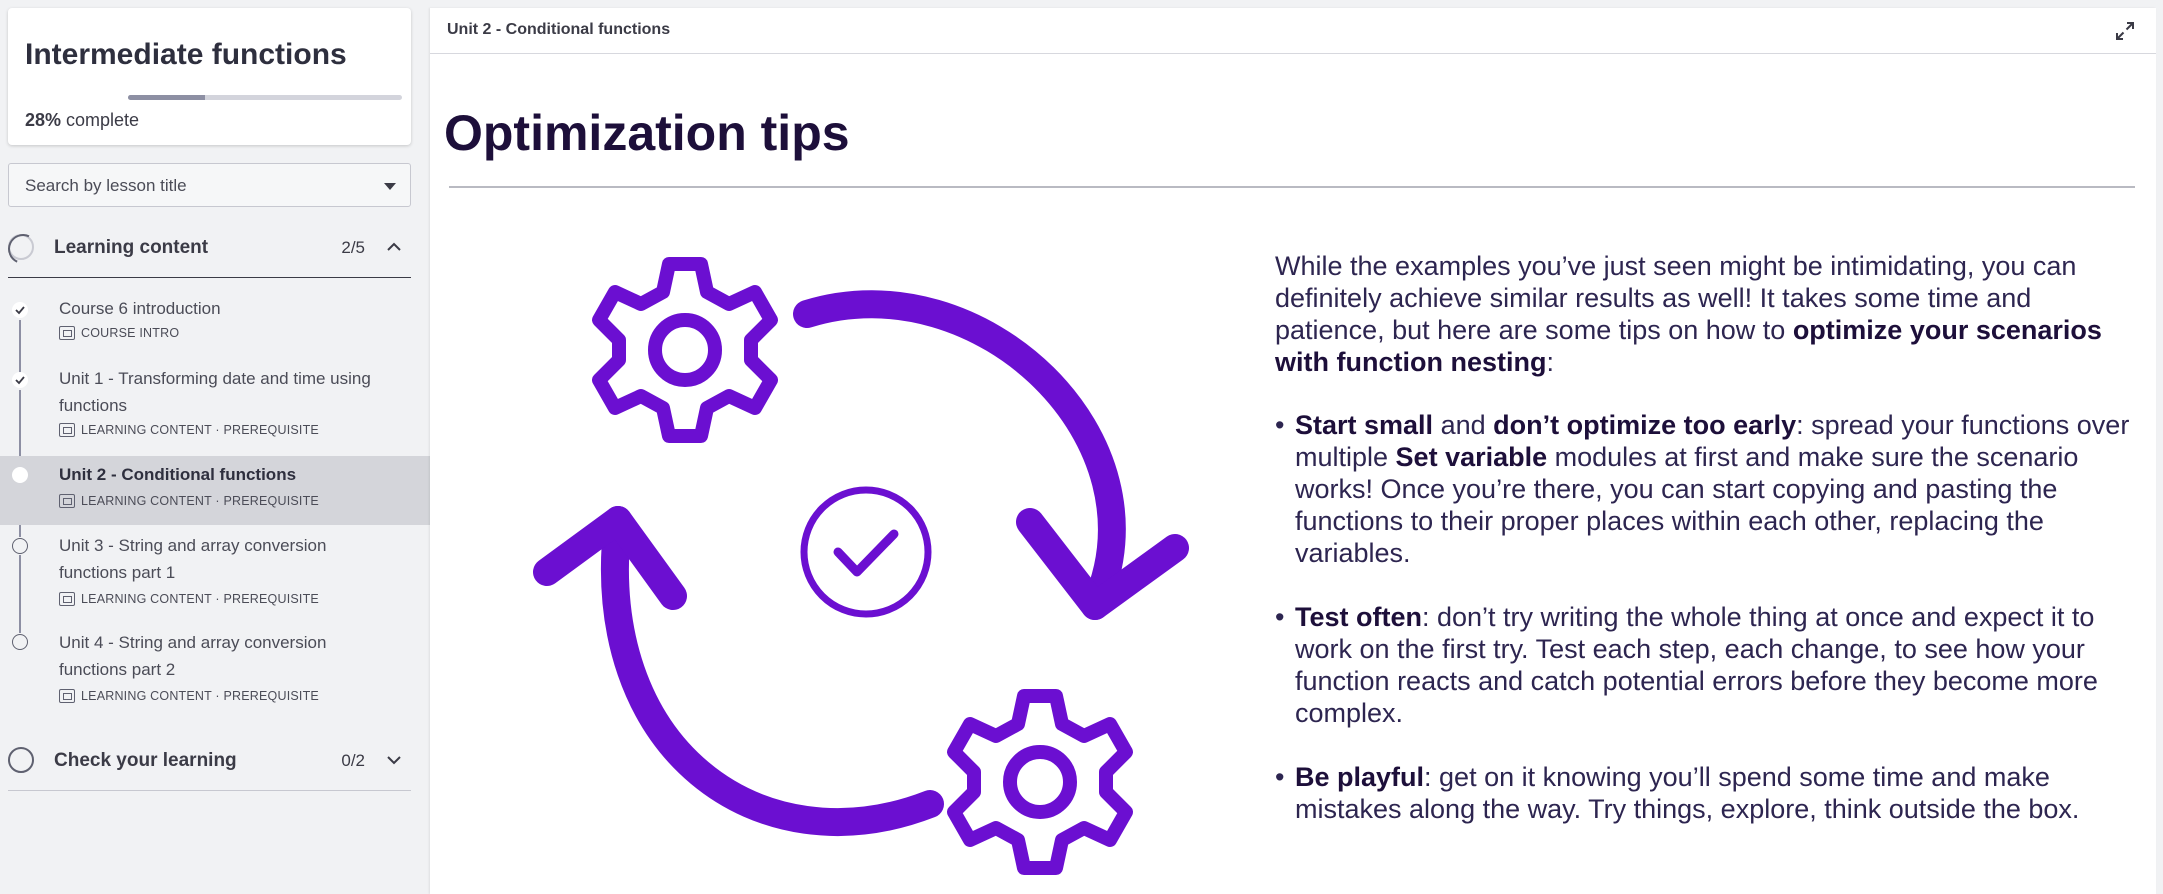  Describe the element at coordinates (1358, 617) in the screenshot. I see `tip-bold: Test often` at that location.